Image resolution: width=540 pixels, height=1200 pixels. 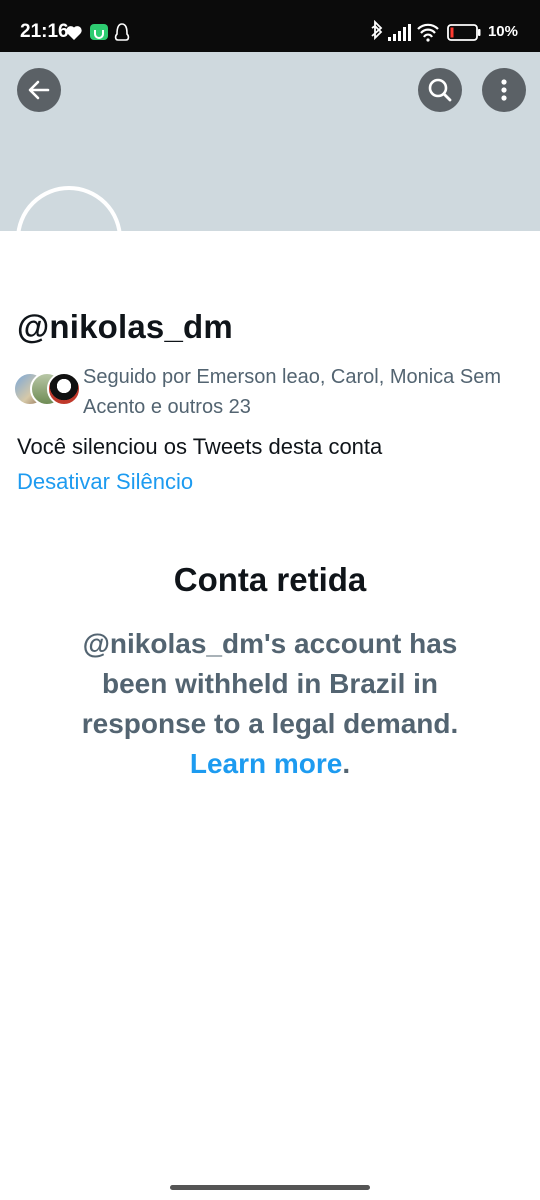 What do you see at coordinates (464, 32) in the screenshot?
I see `battery-icon` at bounding box center [464, 32].